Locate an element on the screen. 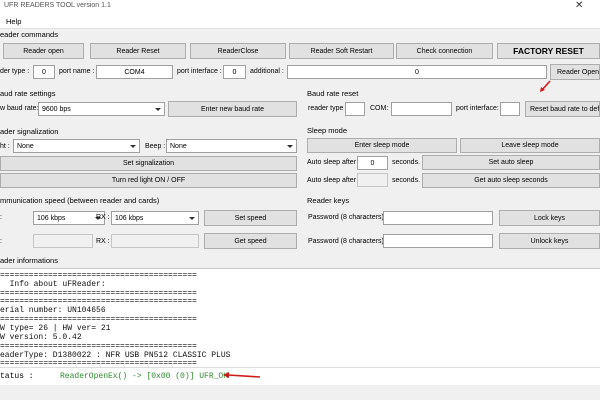 The height and width of the screenshot is (400, 600). set-speed-button: Set speed is located at coordinates (250, 218).